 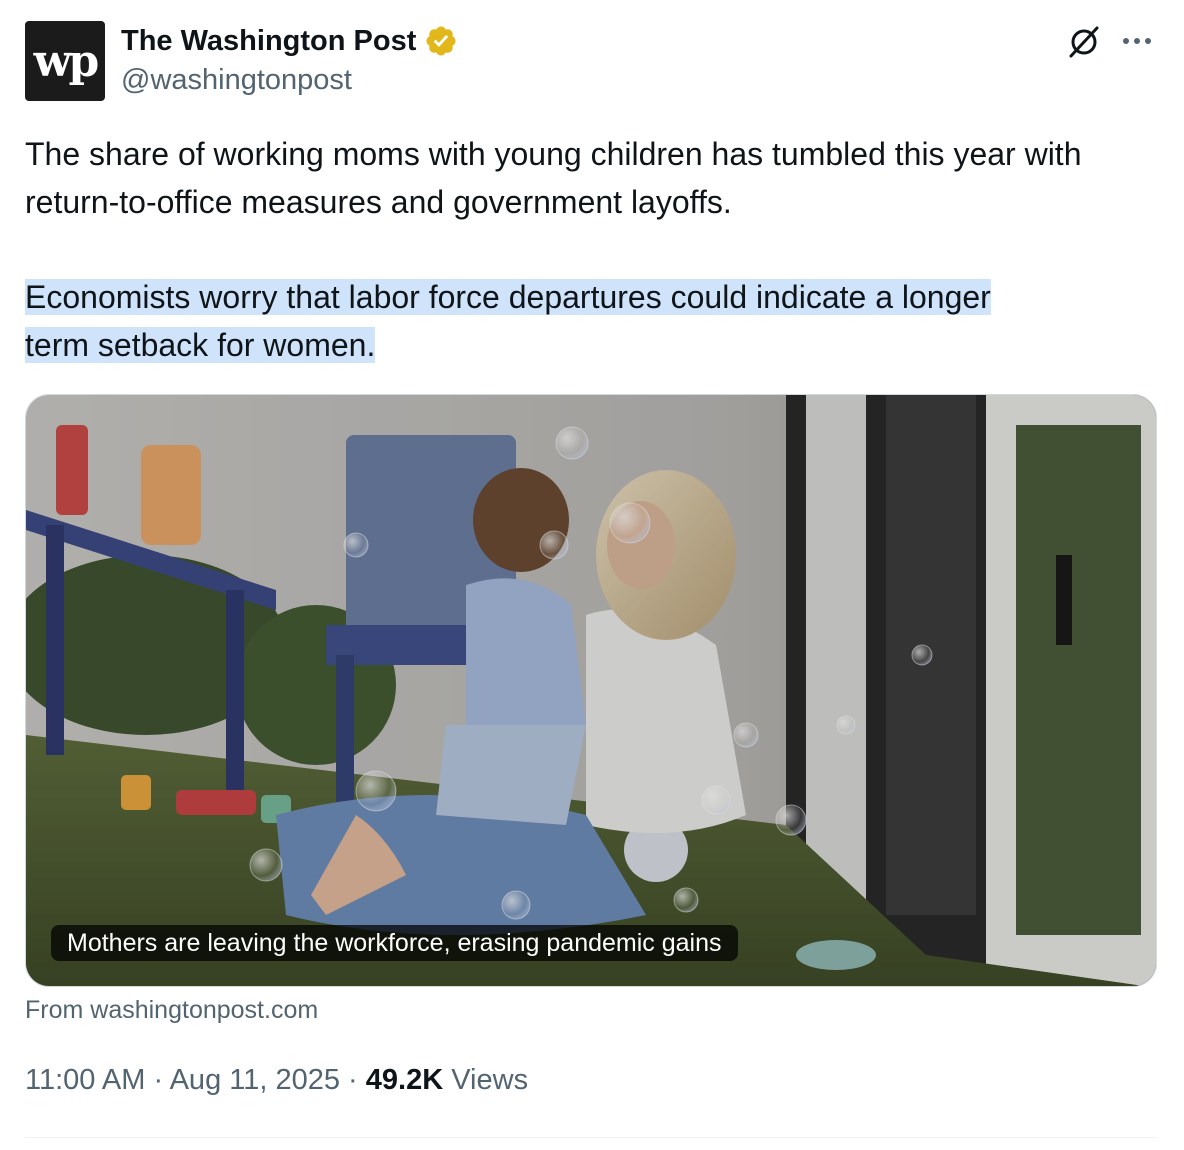 What do you see at coordinates (236, 80) in the screenshot?
I see `handle: @washingtonpost` at bounding box center [236, 80].